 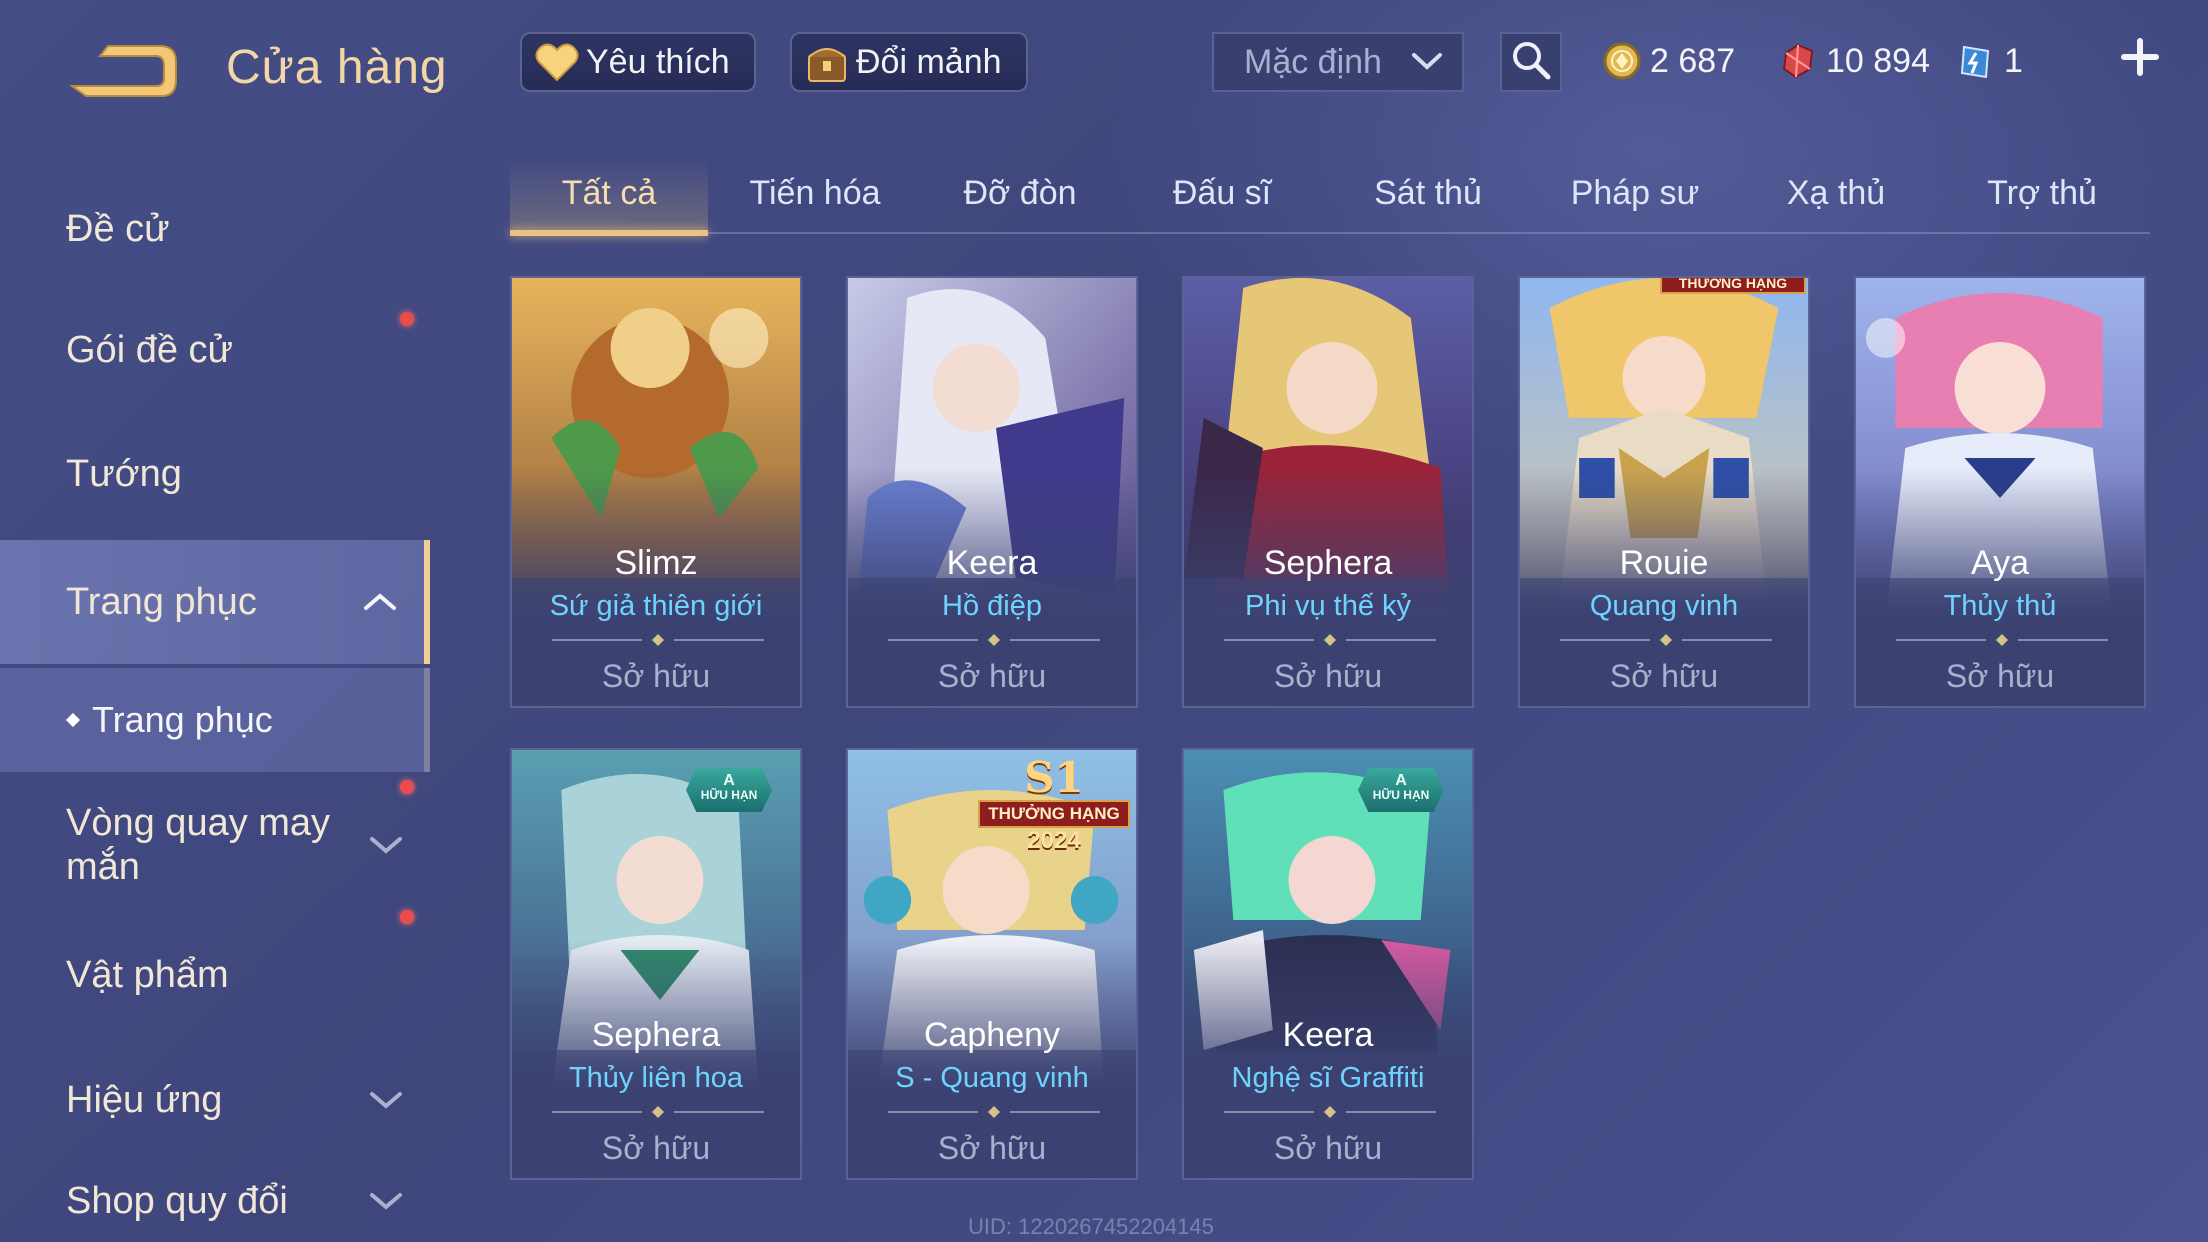 I want to click on season-rank-badge: S1 THƯỞNG HẠNG 2024, so click(x=1054, y=803).